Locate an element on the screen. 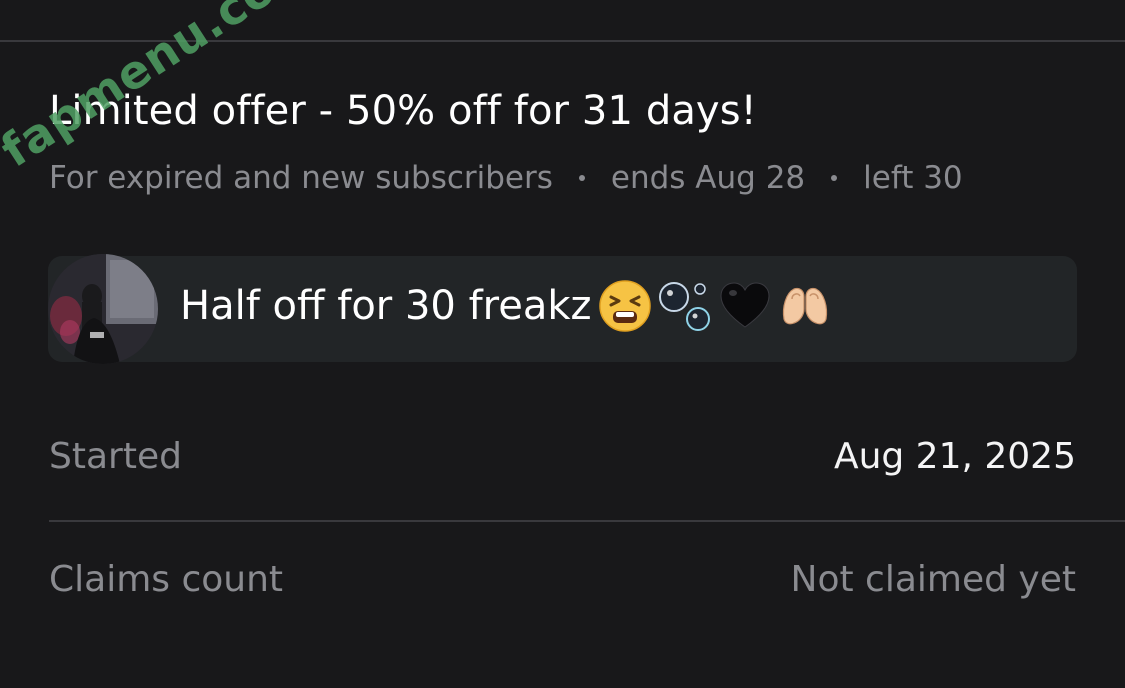 The width and height of the screenshot is (1125, 688). bubbles-emoji is located at coordinates (685, 306).